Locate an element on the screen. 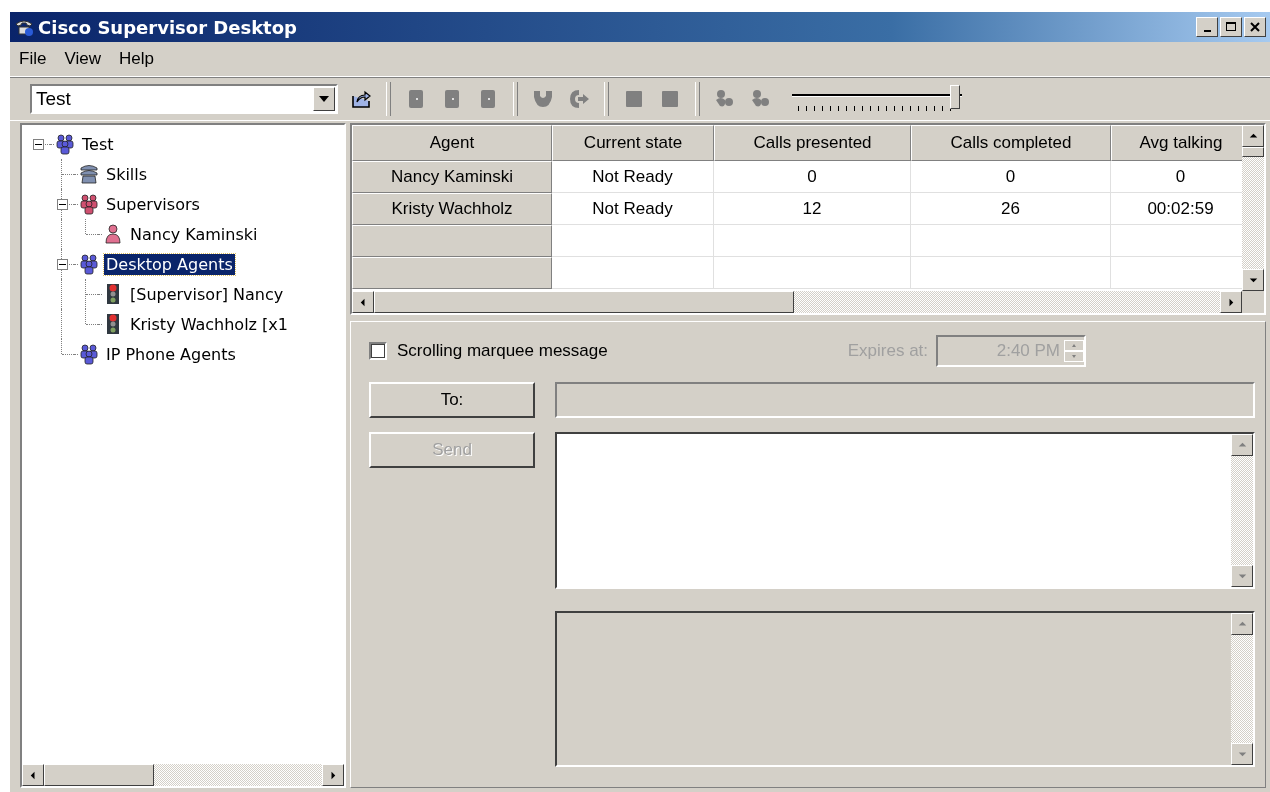 The height and width of the screenshot is (792, 1270). table-cell: 12 is located at coordinates (812, 209).